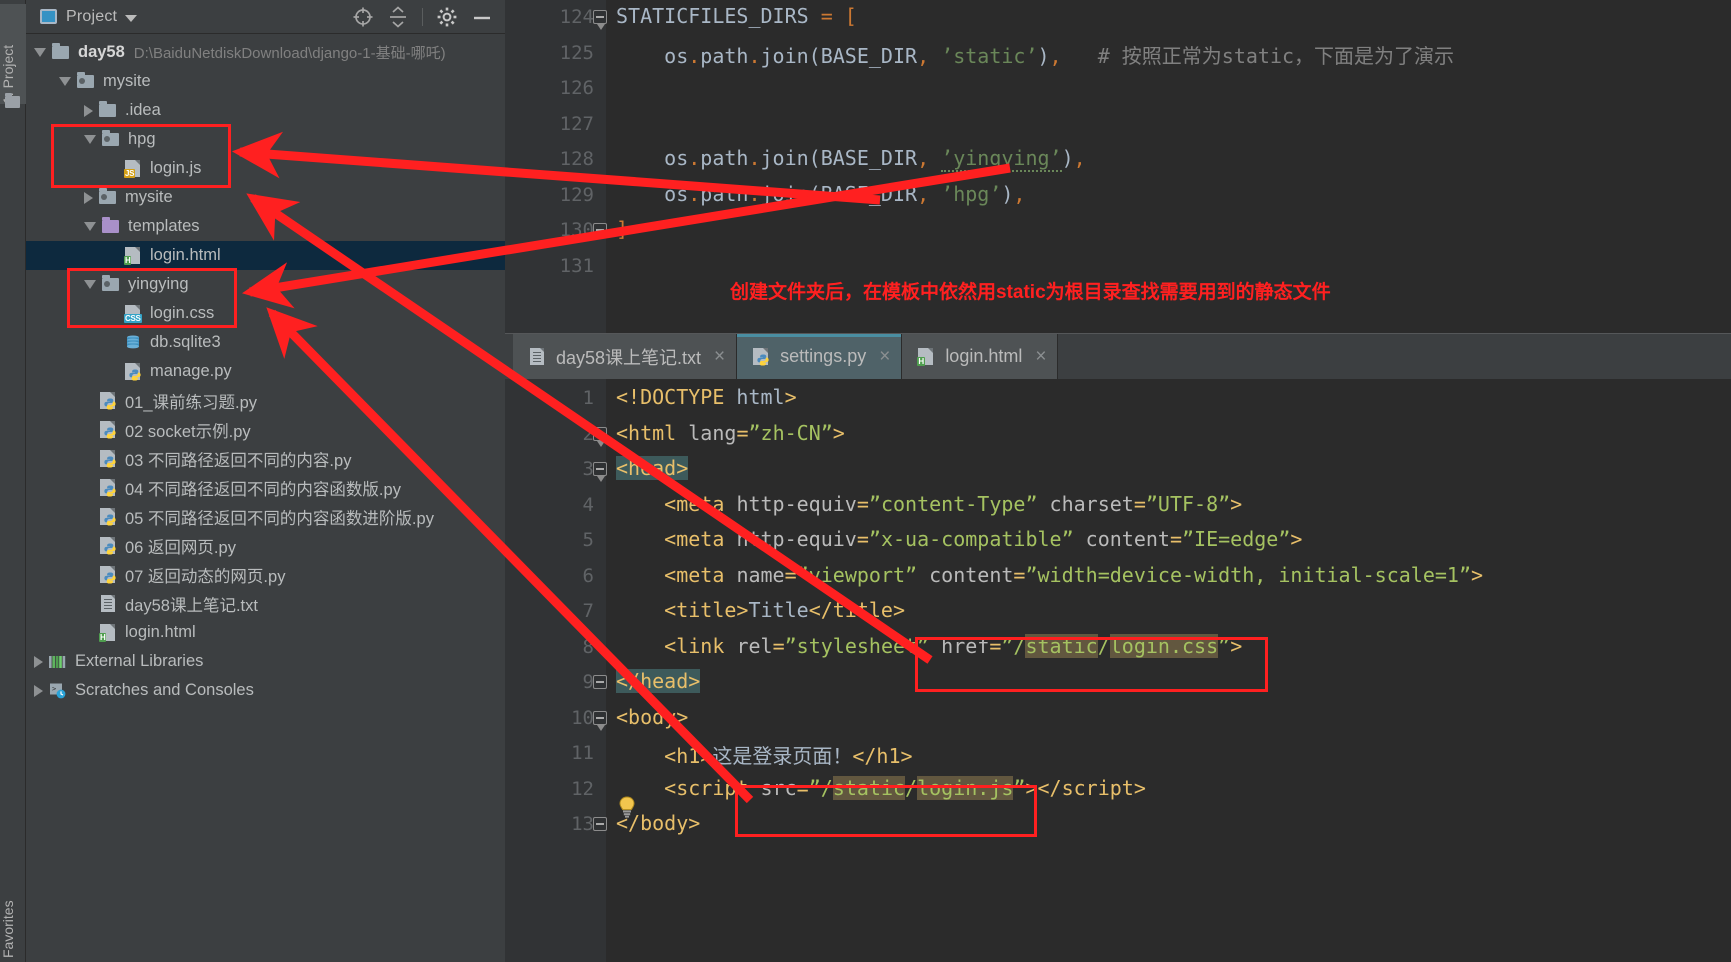 This screenshot has width=1731, height=962. I want to click on tree-row: CSS login.css, so click(265, 313).